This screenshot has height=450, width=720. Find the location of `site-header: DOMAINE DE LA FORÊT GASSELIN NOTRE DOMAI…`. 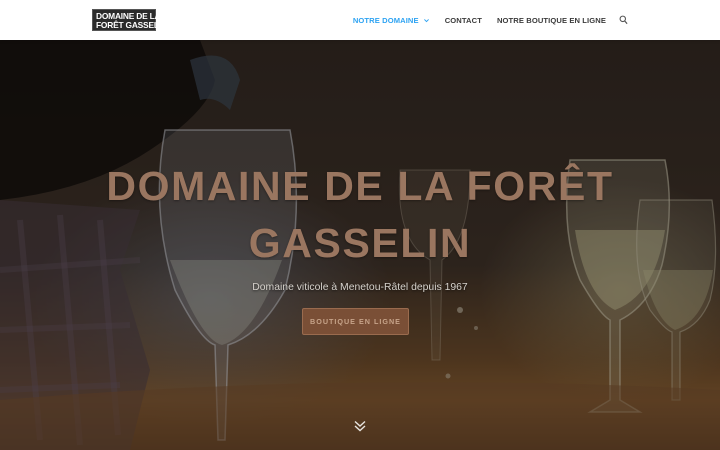

site-header: DOMAINE DE LA FORÊT GASSELIN NOTRE DOMAI… is located at coordinates (360, 20).